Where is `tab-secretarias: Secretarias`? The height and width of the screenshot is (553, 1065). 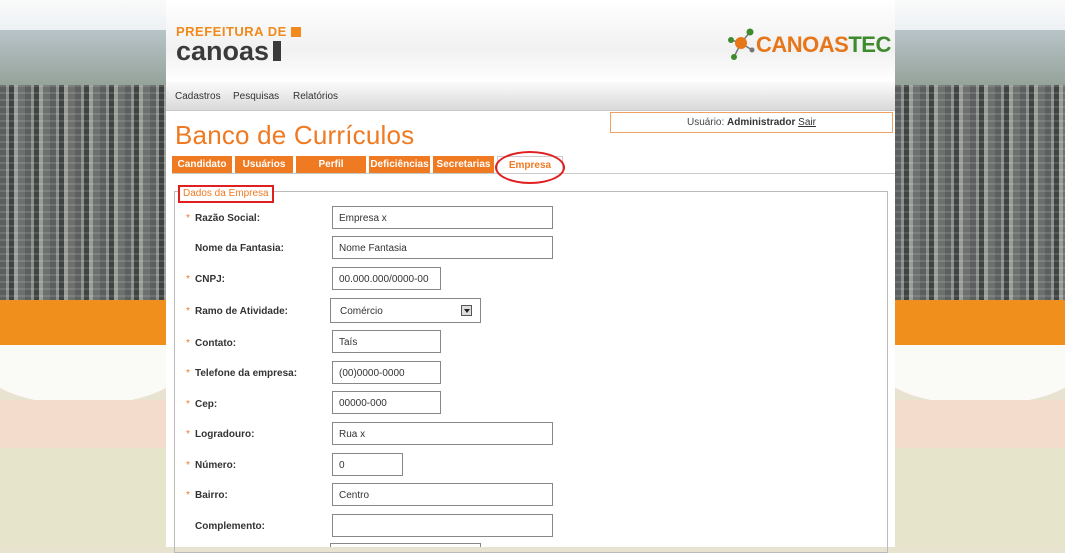 tab-secretarias: Secretarias is located at coordinates (463, 164).